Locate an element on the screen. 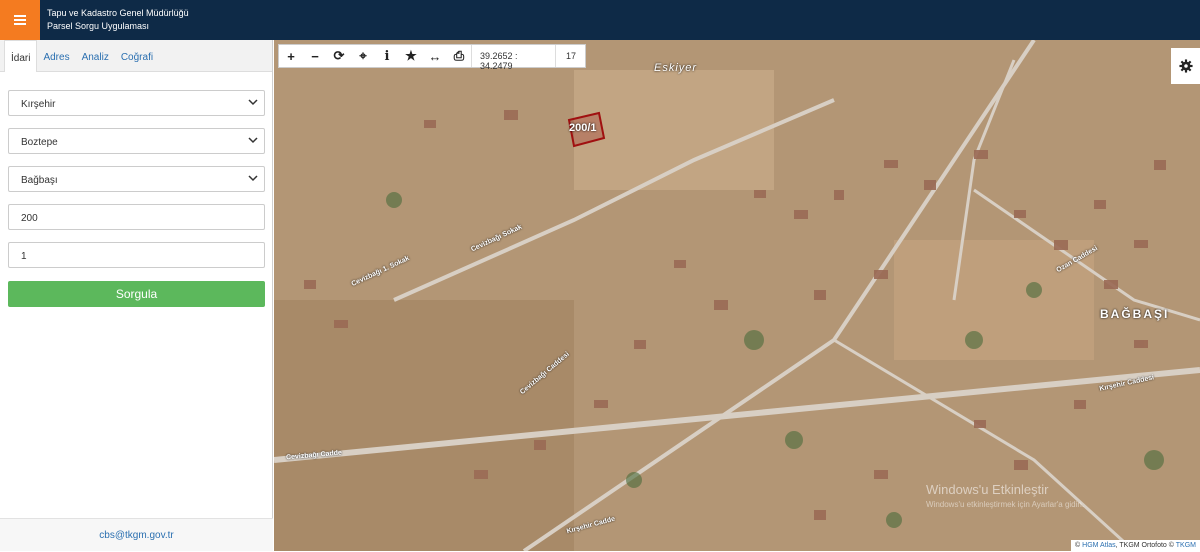 This screenshot has height=552, width=1200. star-icon: ★ is located at coordinates (411, 55).